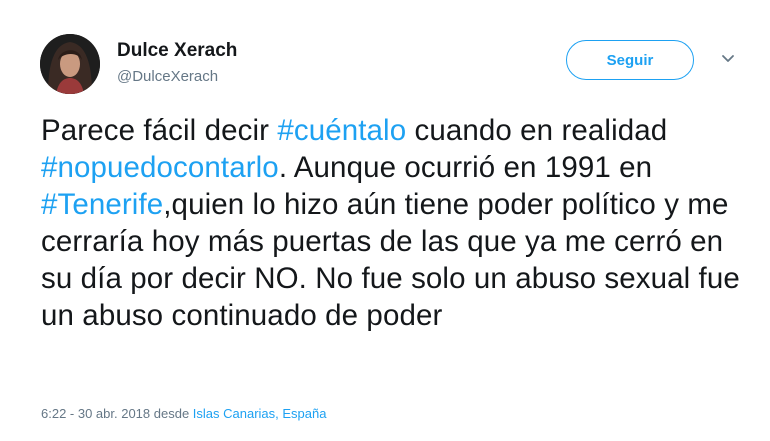  What do you see at coordinates (341, 130) in the screenshot?
I see `hashtag-link: #cuéntalo` at bounding box center [341, 130].